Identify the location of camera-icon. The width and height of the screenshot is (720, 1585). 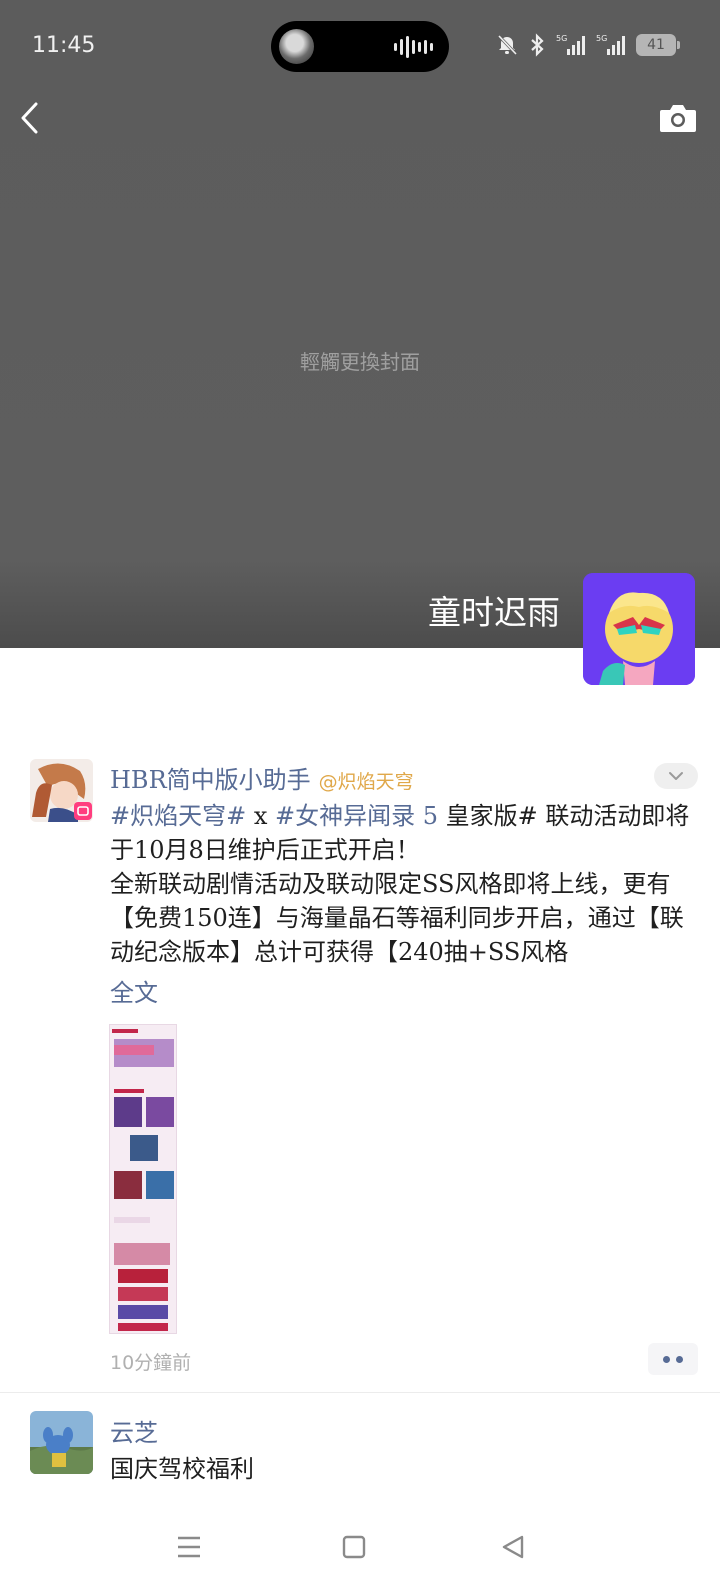
(678, 118).